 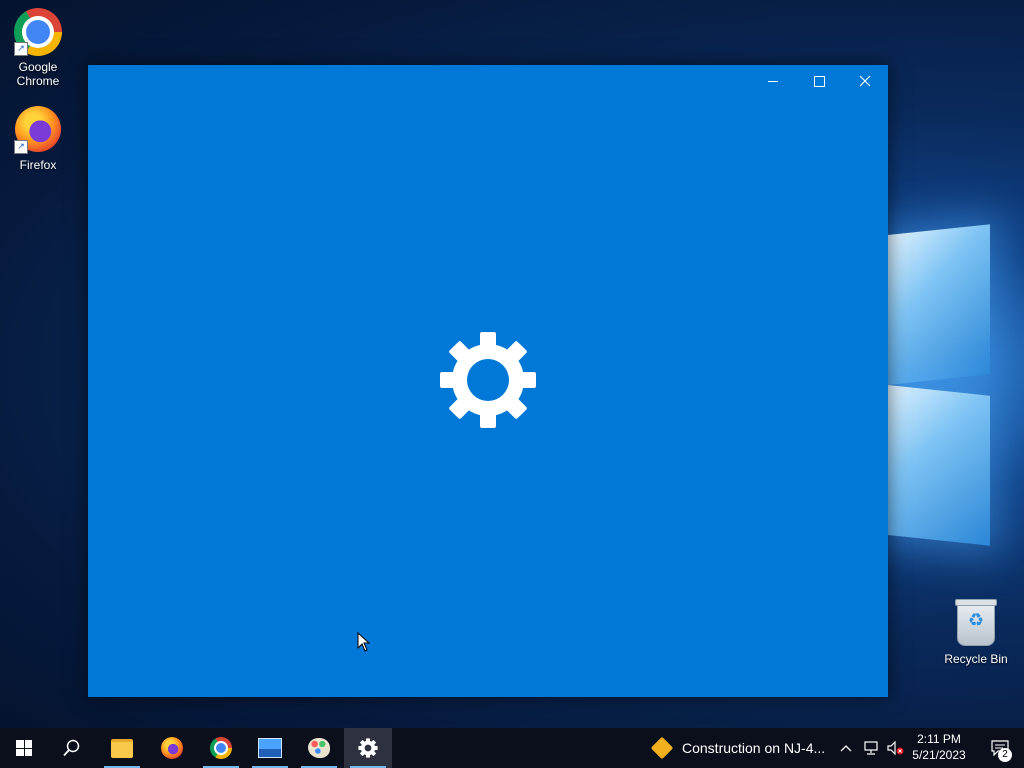 I want to click on maximize-icon, so click(x=819, y=81).